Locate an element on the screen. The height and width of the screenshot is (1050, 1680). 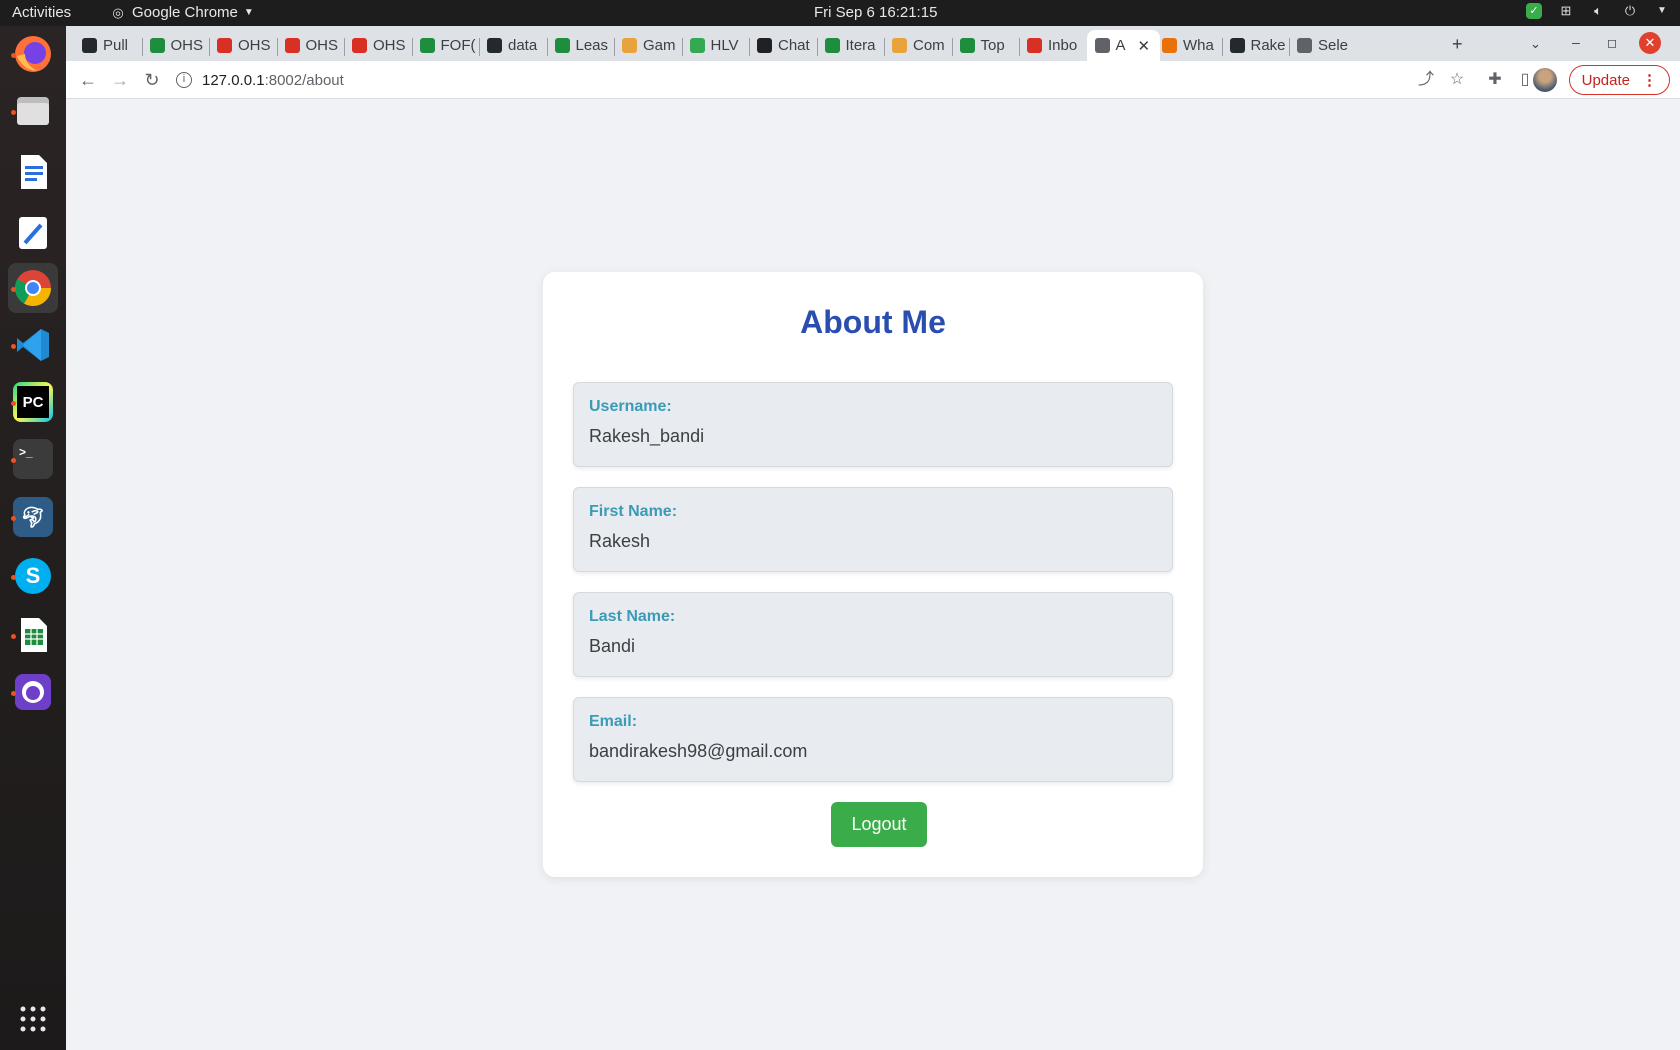
tab-label: Pull is located at coordinates (116, 45).